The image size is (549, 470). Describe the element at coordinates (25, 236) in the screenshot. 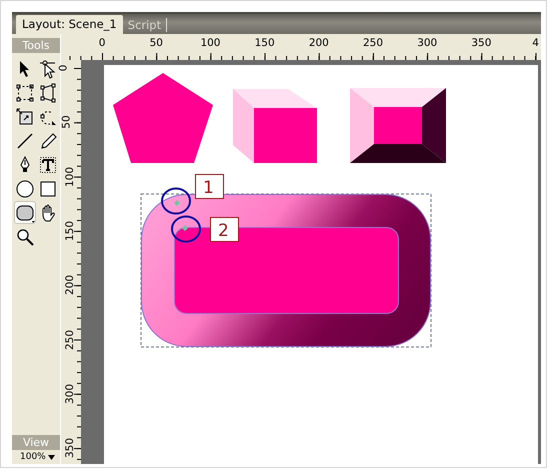

I see `magnifier-icon` at that location.